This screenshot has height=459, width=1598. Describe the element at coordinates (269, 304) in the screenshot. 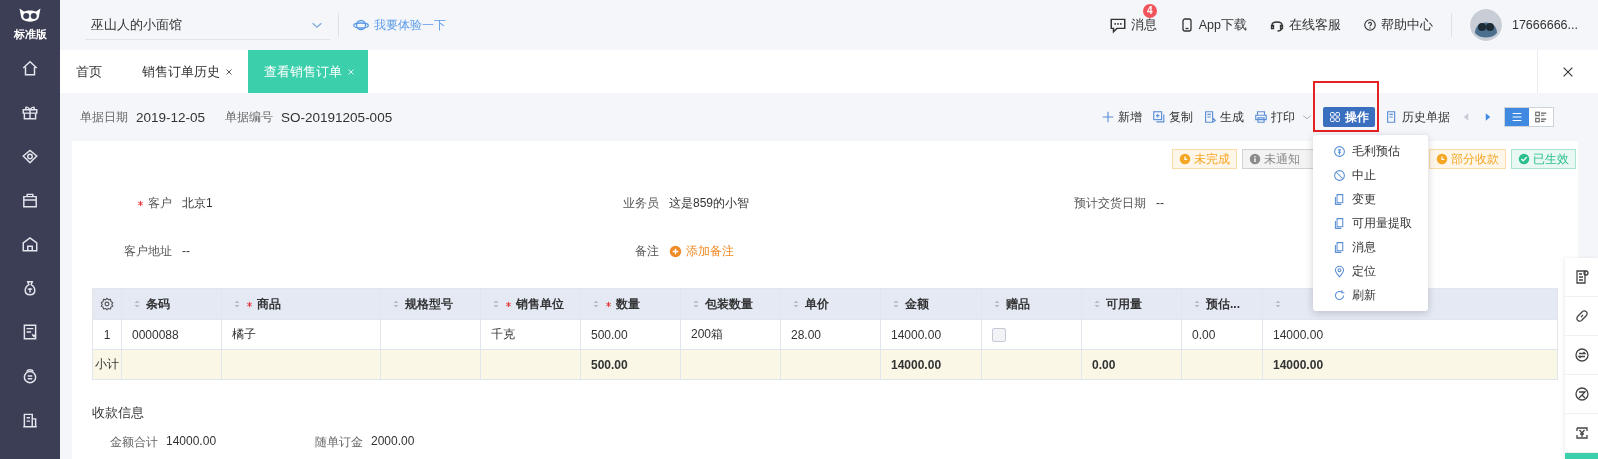

I see `column-label: 商品` at that location.